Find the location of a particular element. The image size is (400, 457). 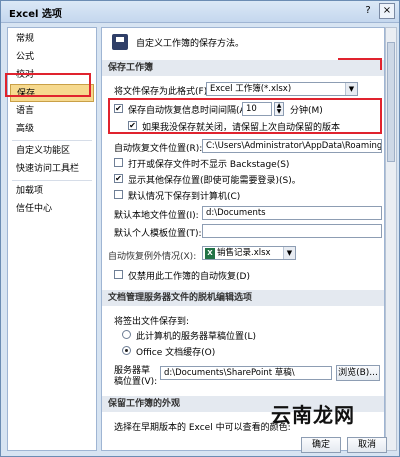

disable-autorecover-label: 仅禁用此工作簿的自动恢复(D) is located at coordinates (189, 277).